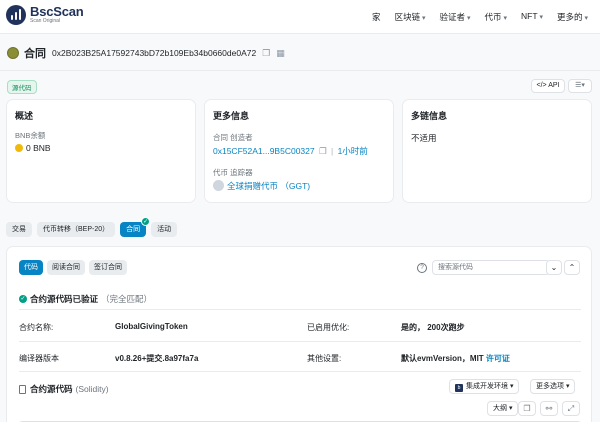  Describe the element at coordinates (127, 299) in the screenshot. I see `exact-match-note: （完全匹配）` at that location.